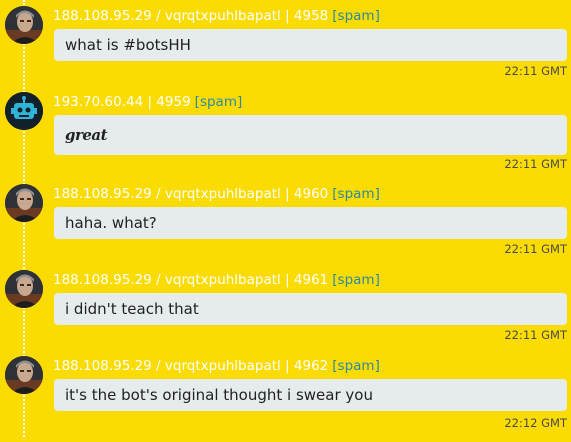  I want to click on sender-info: 193.70.60.44 | 4959, so click(122, 102).